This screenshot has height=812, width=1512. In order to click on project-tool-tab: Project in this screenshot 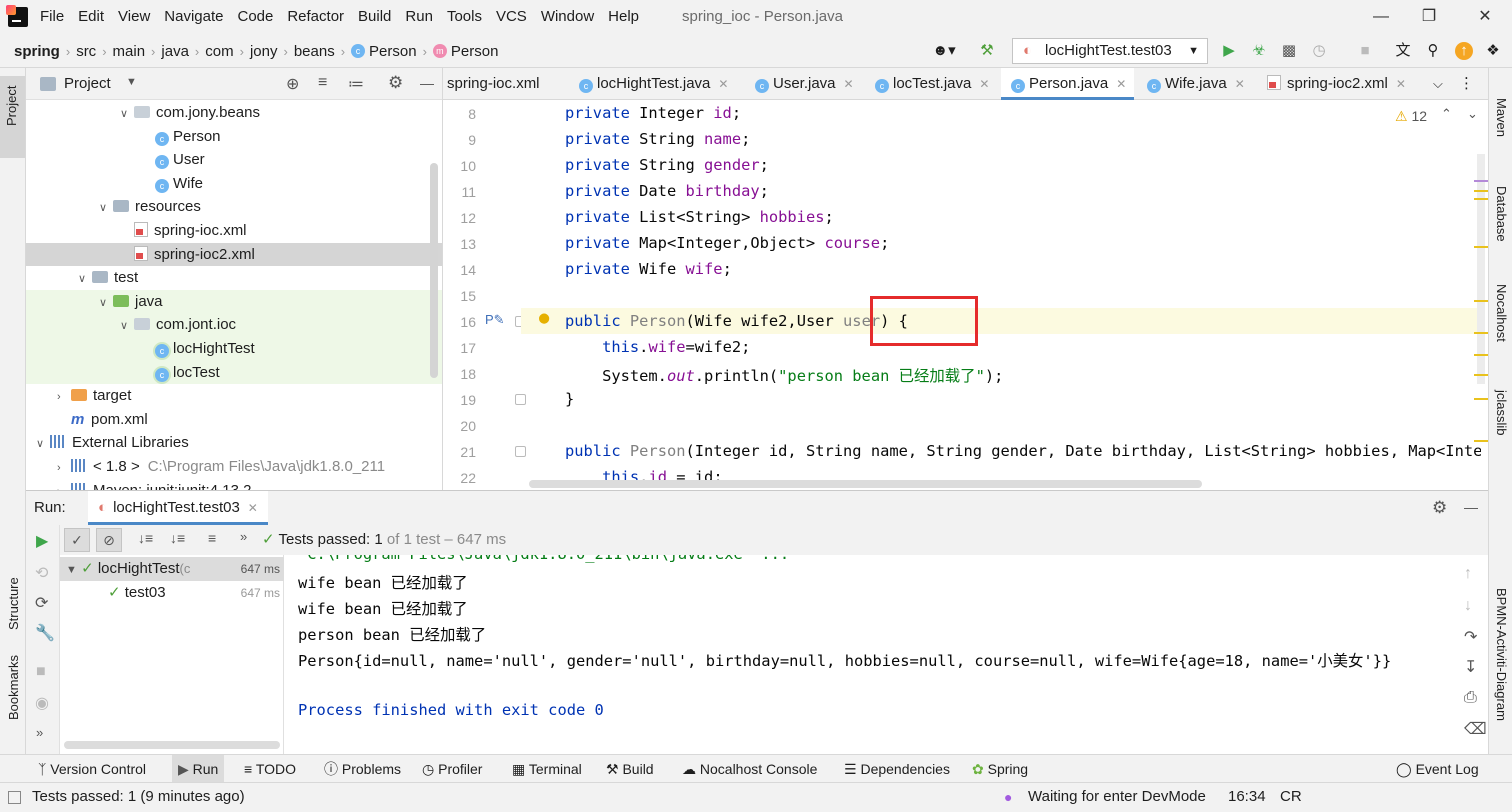, I will do `click(12, 117)`.